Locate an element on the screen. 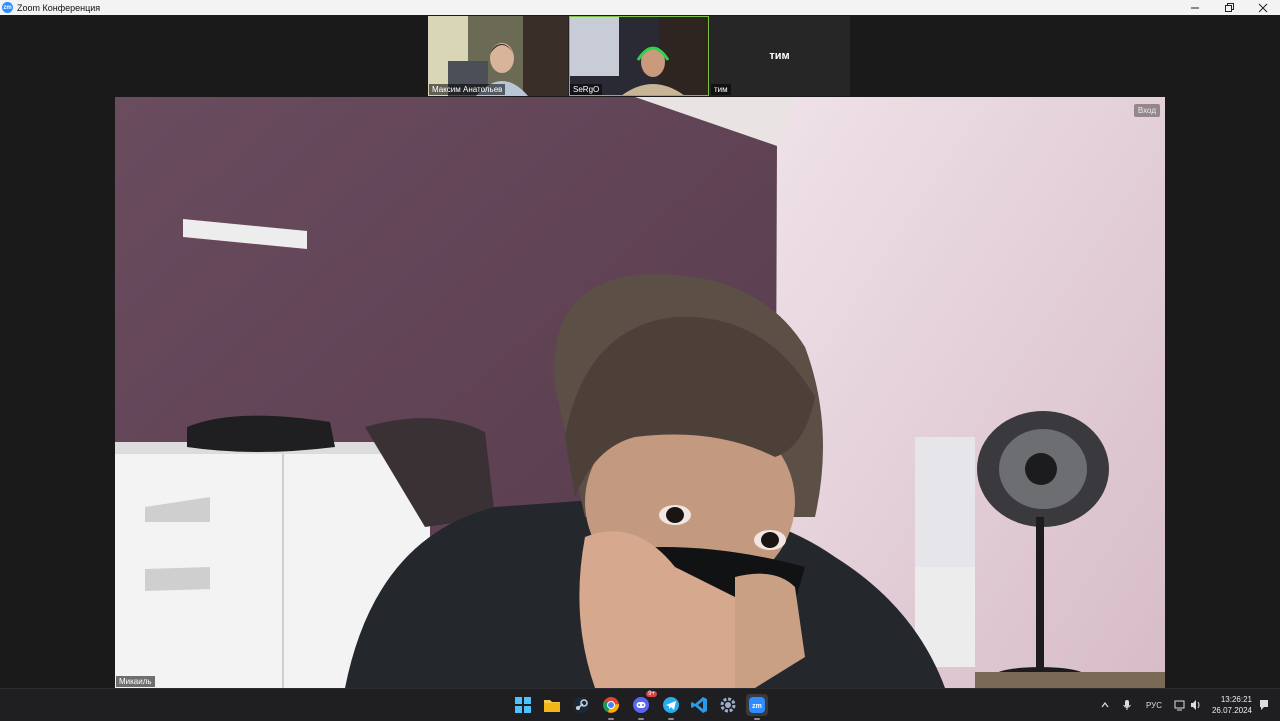  minimize-icon is located at coordinates (1195, 7).